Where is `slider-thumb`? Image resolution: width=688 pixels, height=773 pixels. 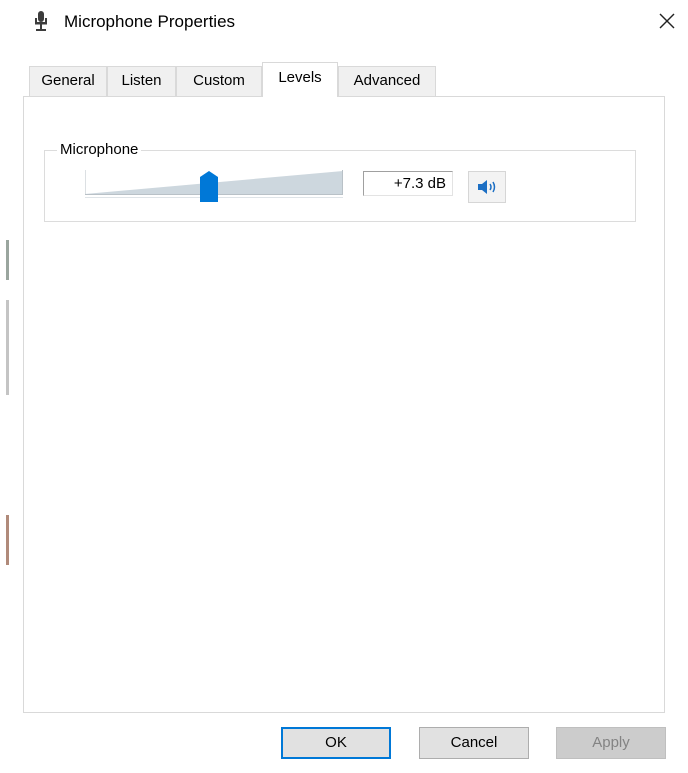 slider-thumb is located at coordinates (209, 187).